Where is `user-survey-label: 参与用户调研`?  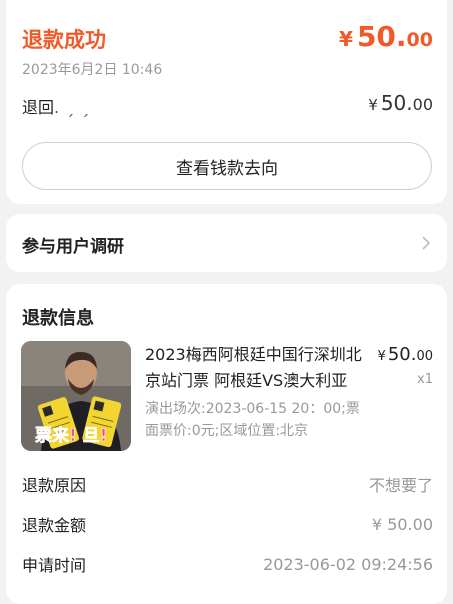 user-survey-label: 参与用户调研 is located at coordinates (73, 247).